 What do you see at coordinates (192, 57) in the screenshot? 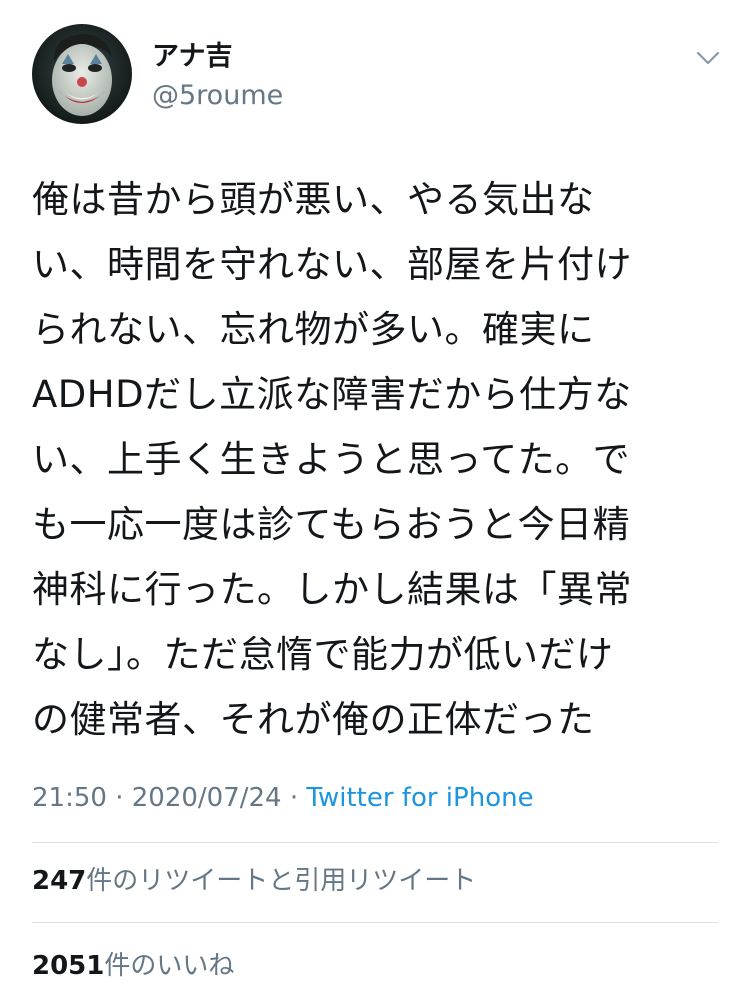
I see `display-name: アナ吉` at bounding box center [192, 57].